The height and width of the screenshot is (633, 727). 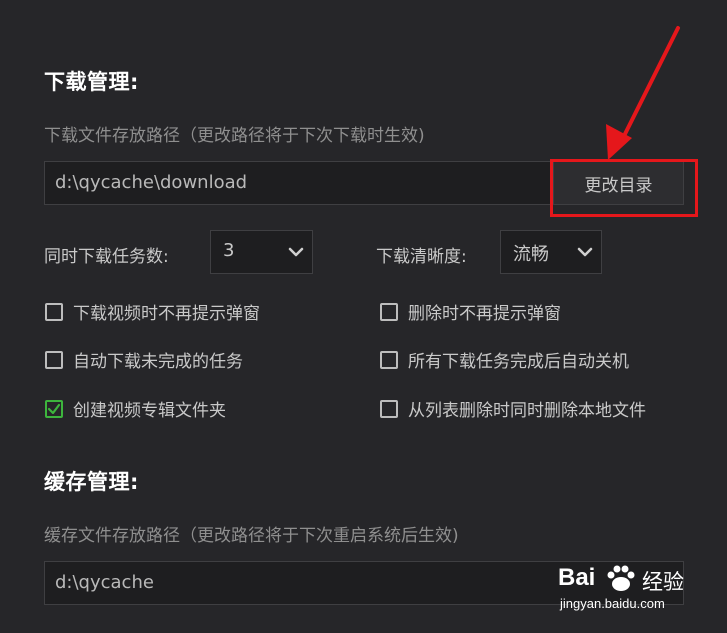 I want to click on cache-section-title: 缓存管理:, so click(x=91, y=482).